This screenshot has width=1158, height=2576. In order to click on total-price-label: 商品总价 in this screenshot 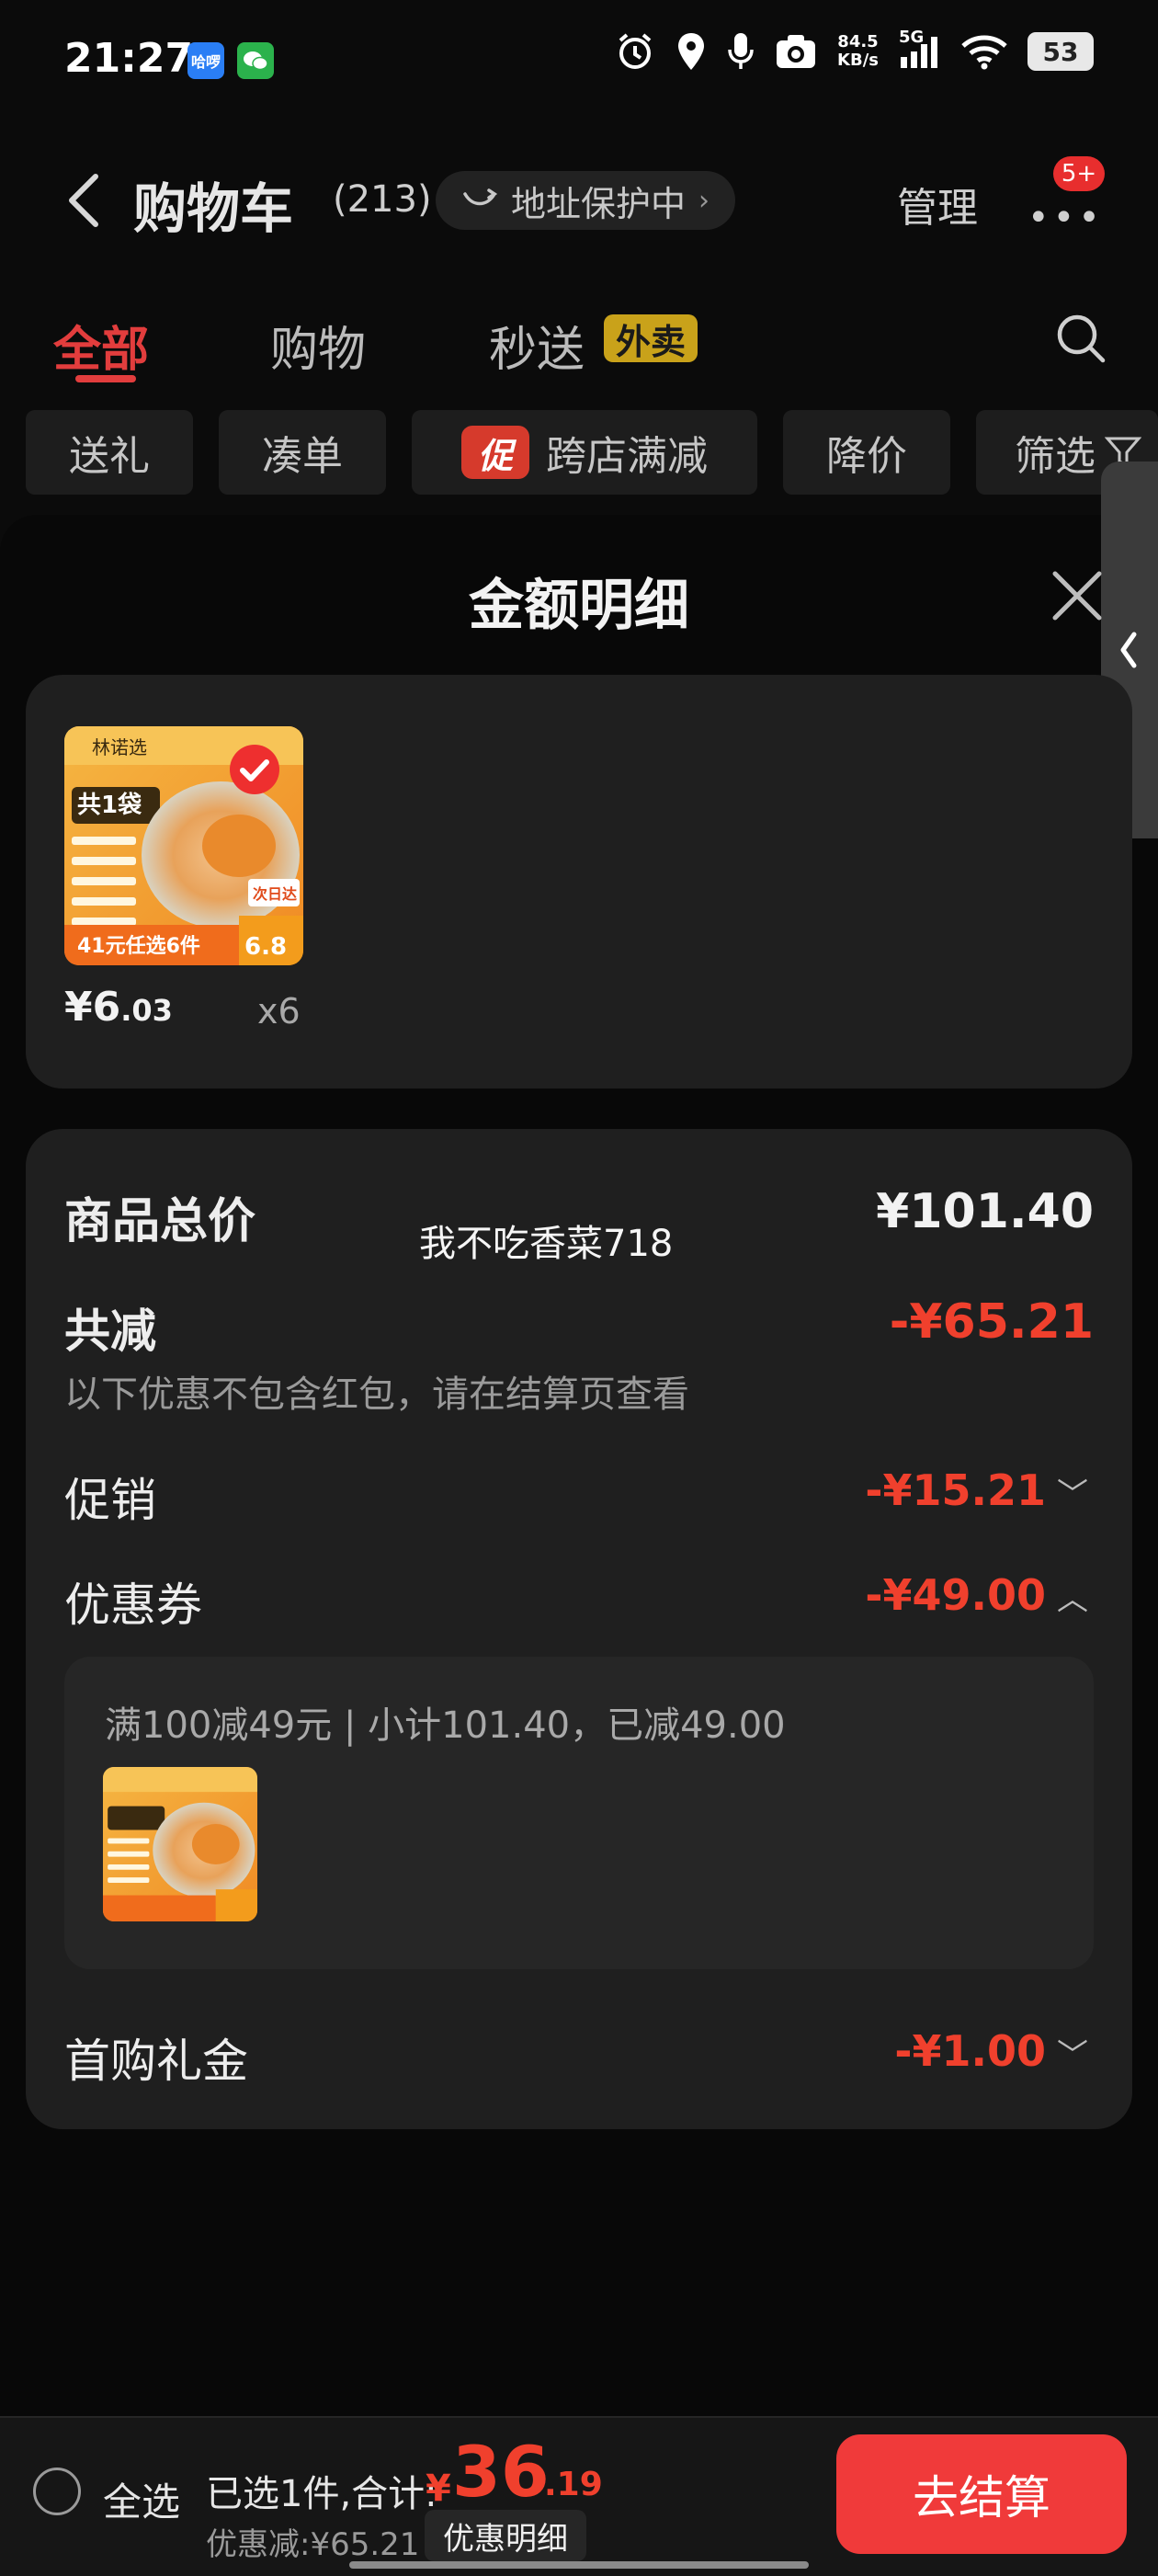, I will do `click(160, 1221)`.